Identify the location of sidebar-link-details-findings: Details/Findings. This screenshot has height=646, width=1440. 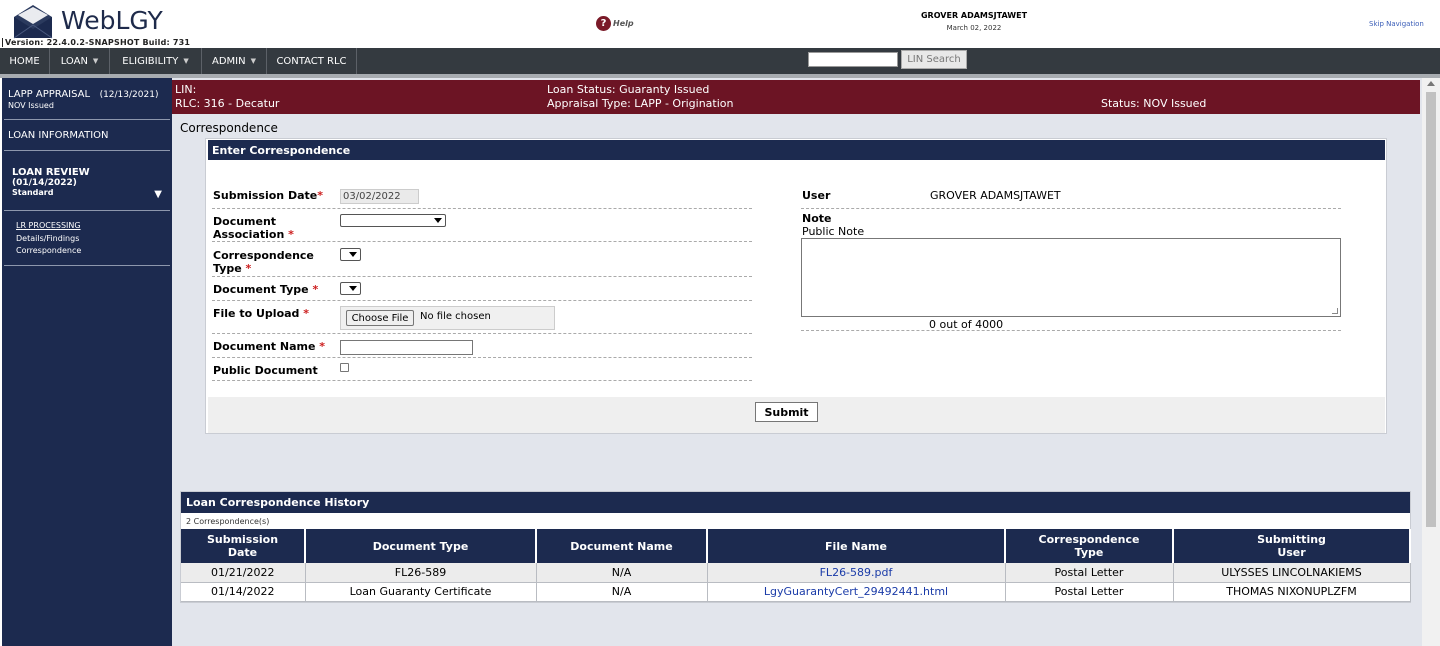
(93, 239).